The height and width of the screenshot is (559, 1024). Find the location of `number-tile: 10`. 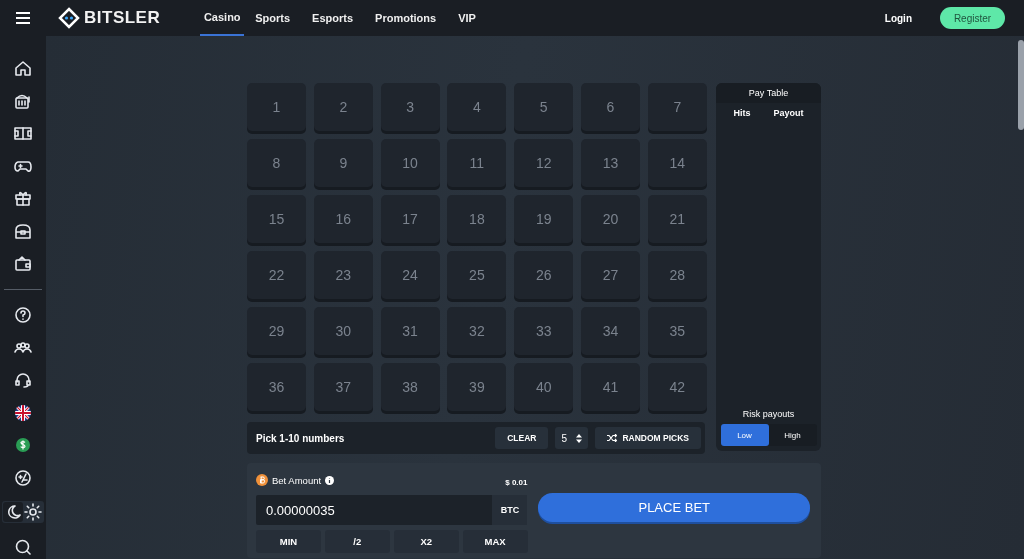

number-tile: 10 is located at coordinates (410, 163).